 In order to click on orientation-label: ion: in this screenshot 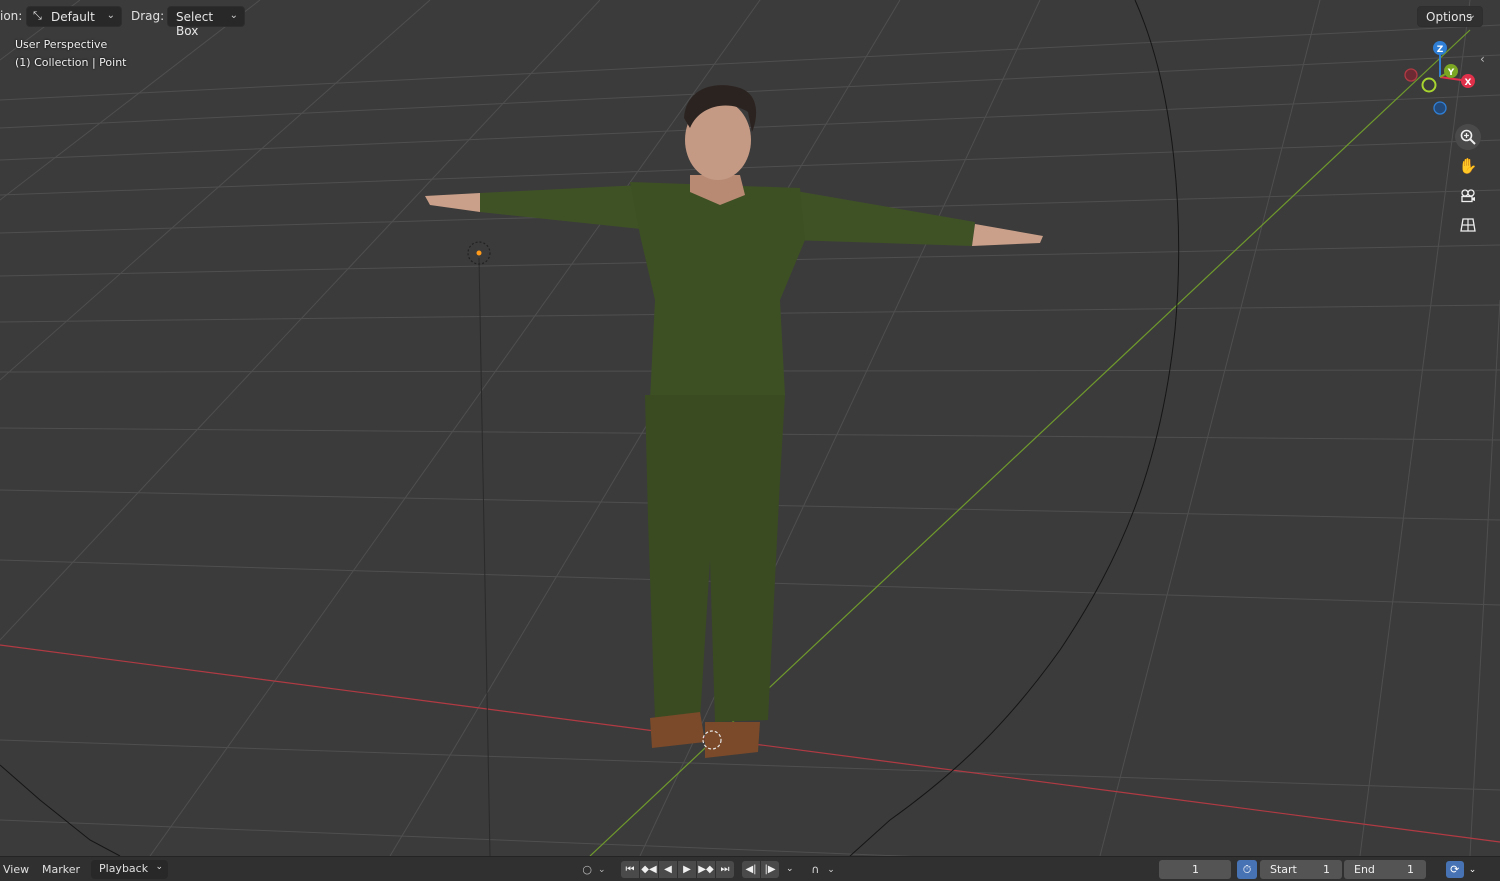, I will do `click(11, 16)`.